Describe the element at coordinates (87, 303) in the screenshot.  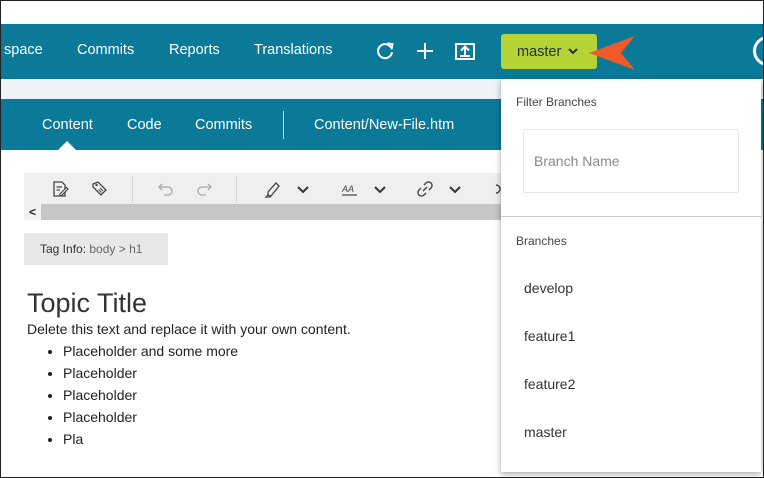
I see `document-title: Topic Title` at that location.